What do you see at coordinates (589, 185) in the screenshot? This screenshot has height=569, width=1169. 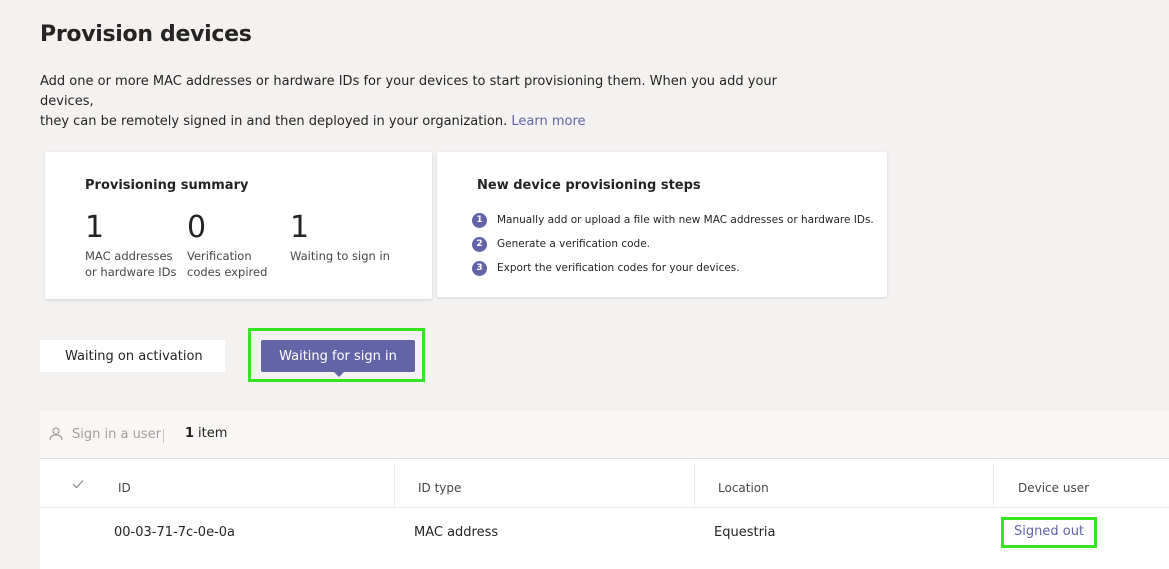 I see `steps-title: New device provisioning steps` at bounding box center [589, 185].